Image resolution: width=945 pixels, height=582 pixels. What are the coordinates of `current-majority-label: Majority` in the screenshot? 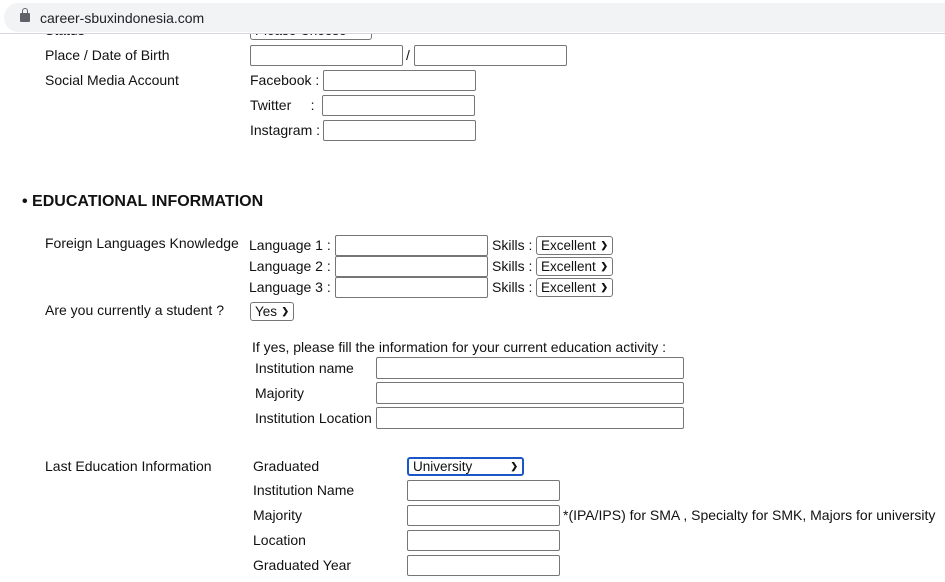 It's located at (280, 393).